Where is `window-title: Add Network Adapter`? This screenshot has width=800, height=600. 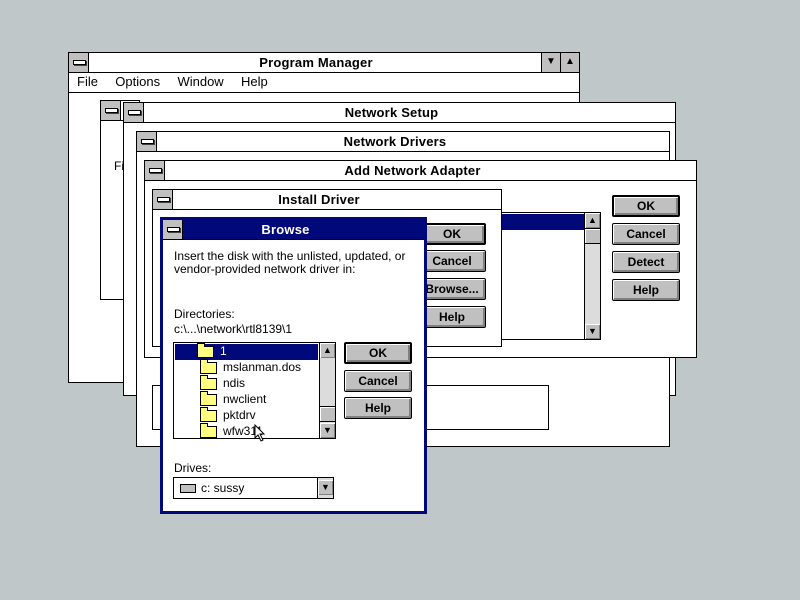 window-title: Add Network Adapter is located at coordinates (412, 170).